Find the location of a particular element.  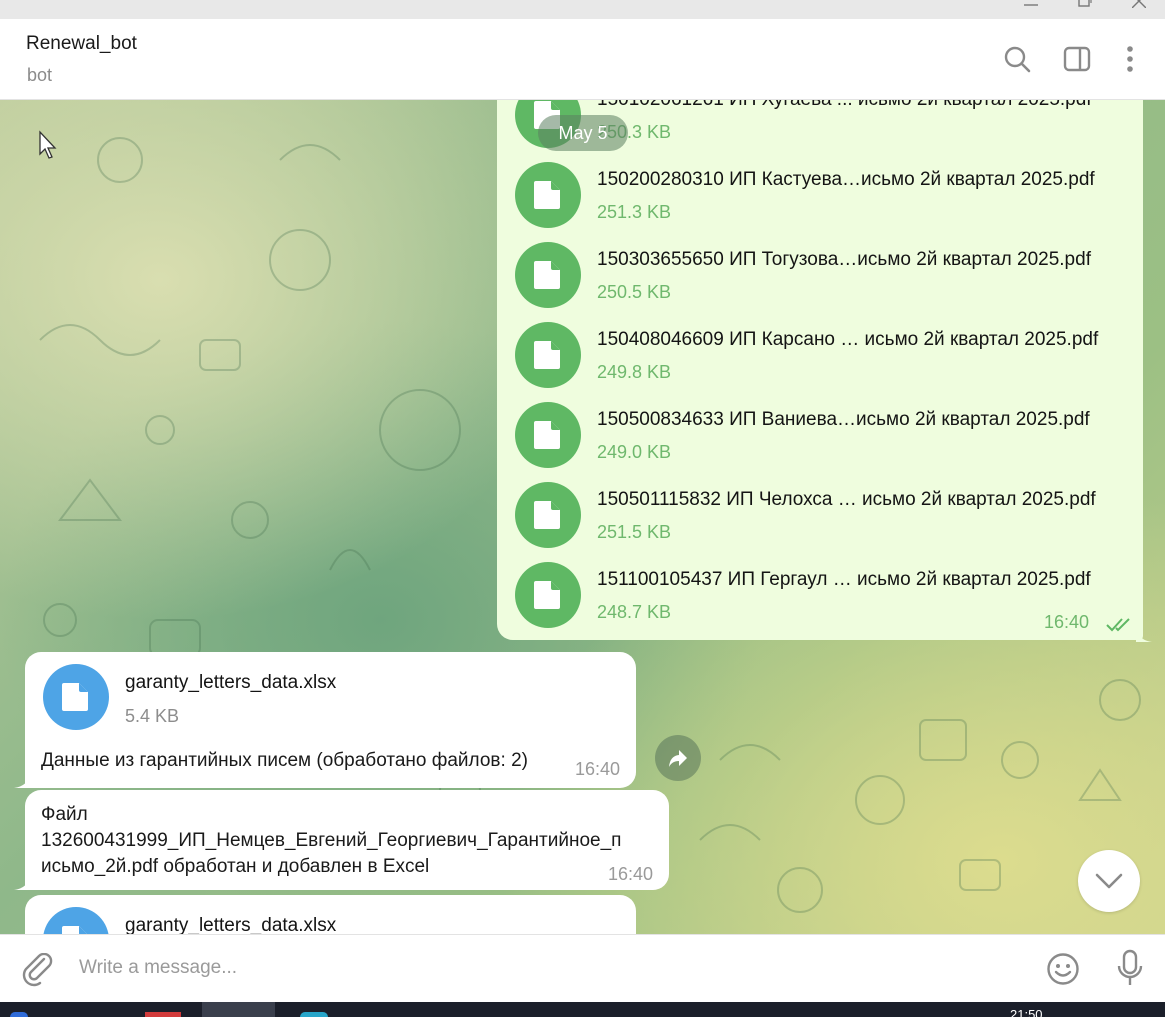

mouse-cursor-icon is located at coordinates (48, 147).